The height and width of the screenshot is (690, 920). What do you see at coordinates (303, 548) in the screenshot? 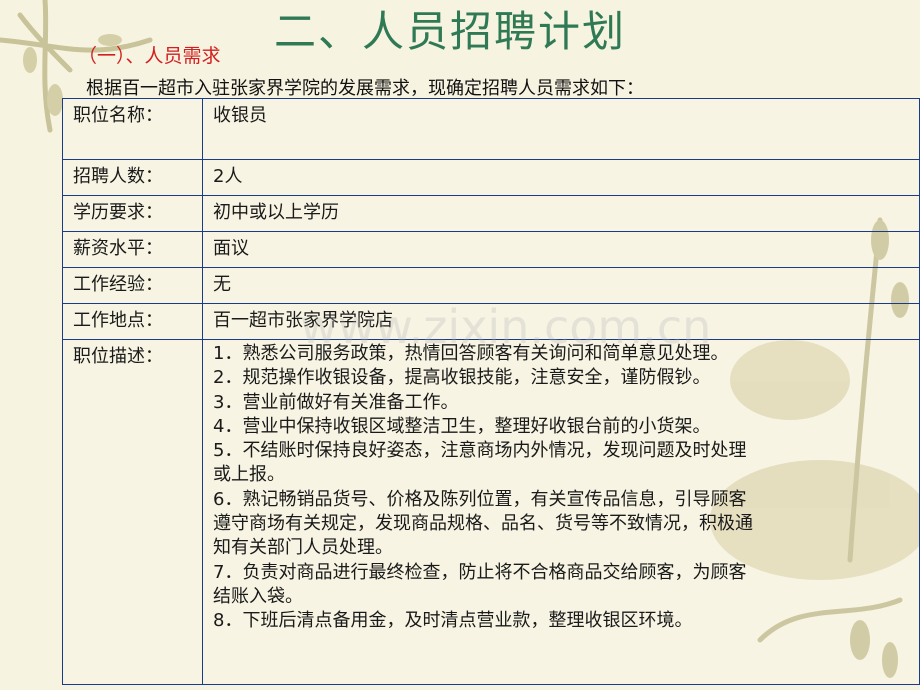
I see `description-line: 知有关部门人员处理。` at bounding box center [303, 548].